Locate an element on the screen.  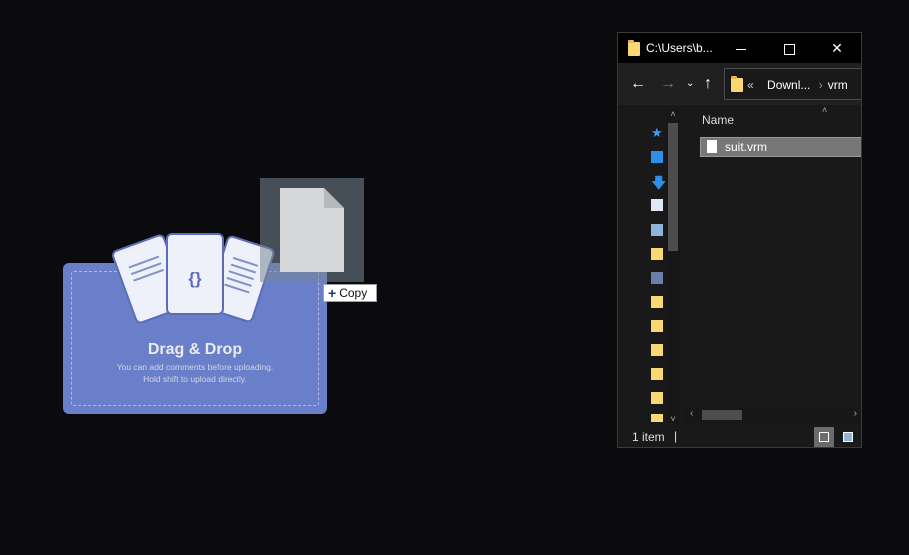
scroll-left-icon: ‹ is located at coordinates (691, 413).